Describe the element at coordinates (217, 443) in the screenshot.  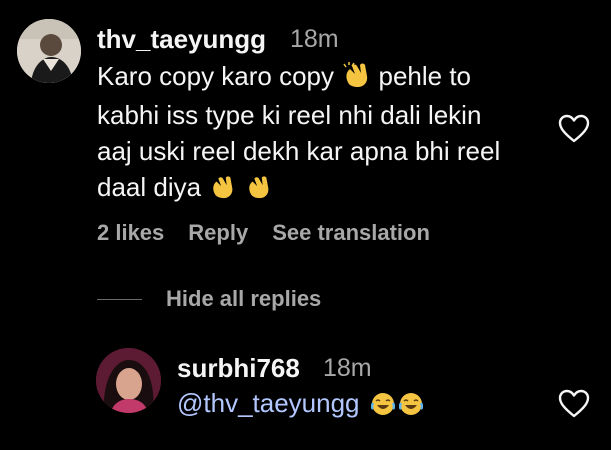
I see `reply-actions-cutoff` at that location.